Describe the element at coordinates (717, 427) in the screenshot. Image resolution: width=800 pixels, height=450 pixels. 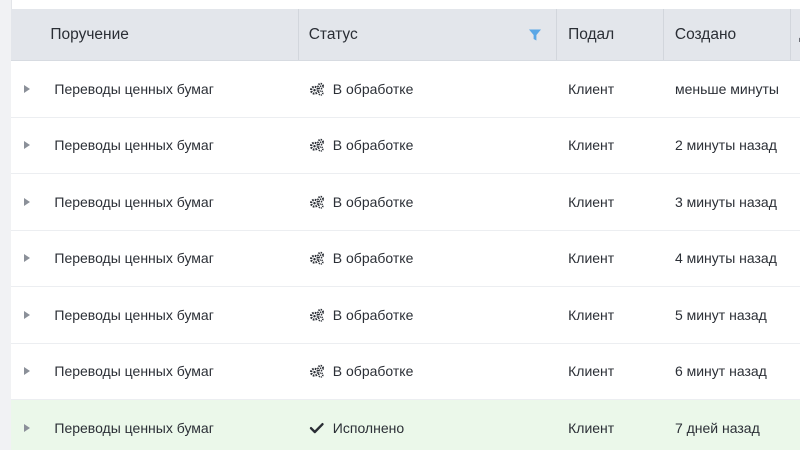
I see `created-cell: 7 дней назад` at that location.